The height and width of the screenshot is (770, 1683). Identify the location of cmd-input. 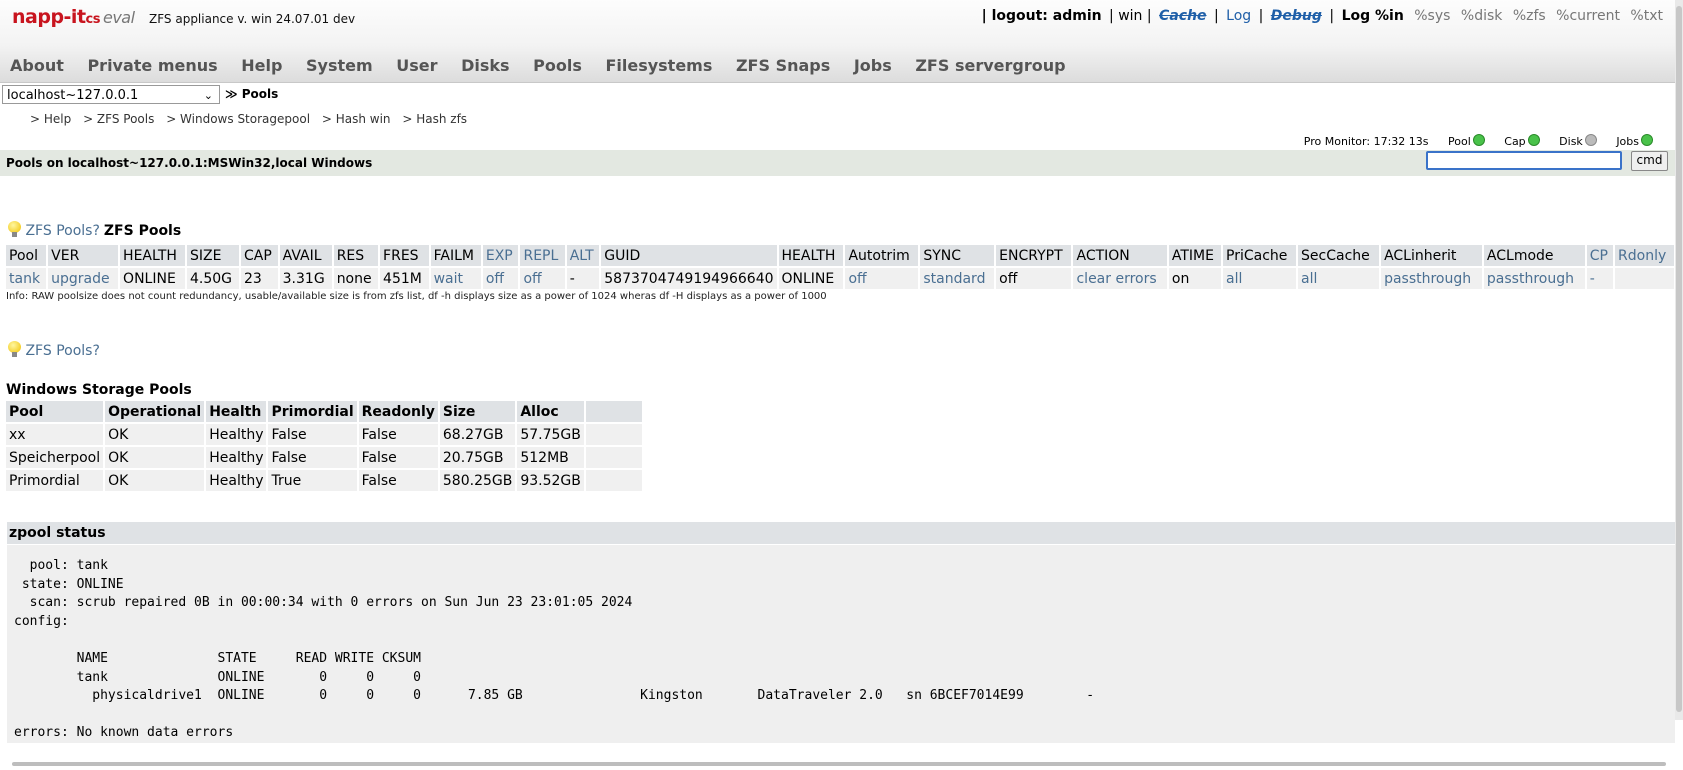
(1524, 160).